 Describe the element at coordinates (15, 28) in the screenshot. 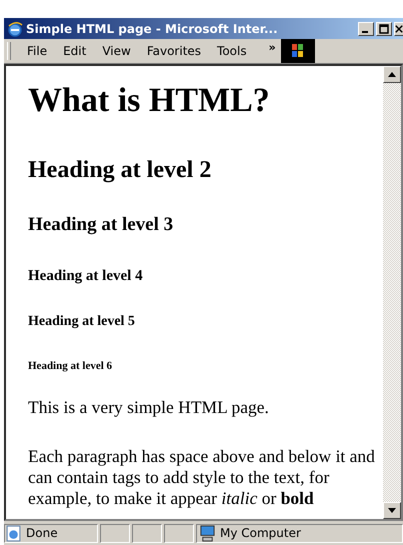

I see `browser-logo-icon` at that location.